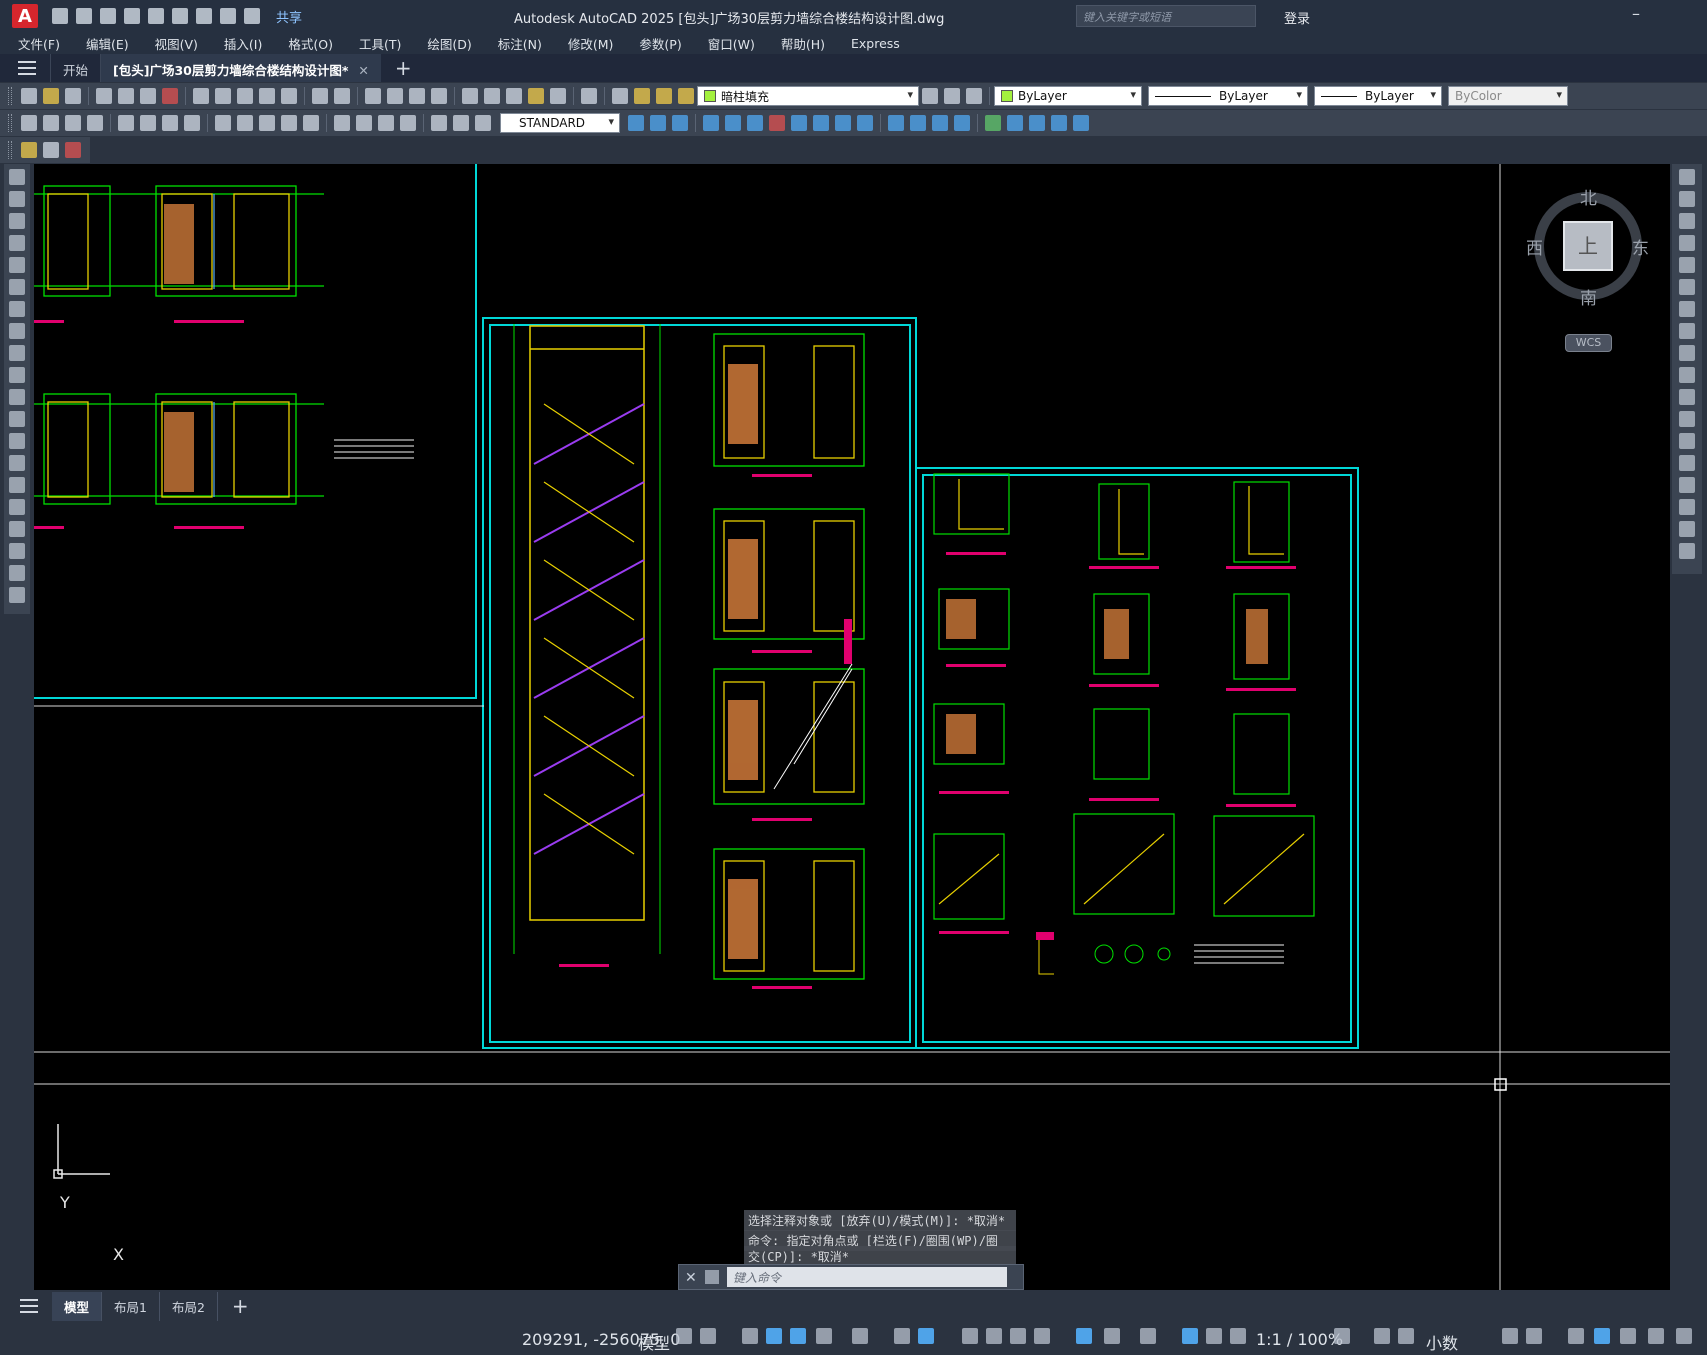  What do you see at coordinates (108, 16) in the screenshot?
I see `save-icon` at bounding box center [108, 16].